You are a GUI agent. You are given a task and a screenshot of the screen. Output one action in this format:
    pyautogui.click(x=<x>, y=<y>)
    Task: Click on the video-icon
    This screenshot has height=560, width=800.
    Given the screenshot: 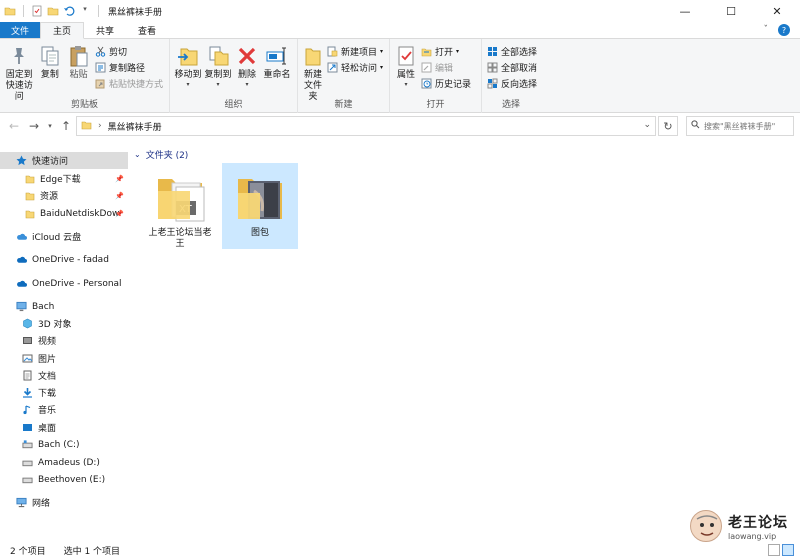 What is the action you would take?
    pyautogui.click(x=27, y=340)
    